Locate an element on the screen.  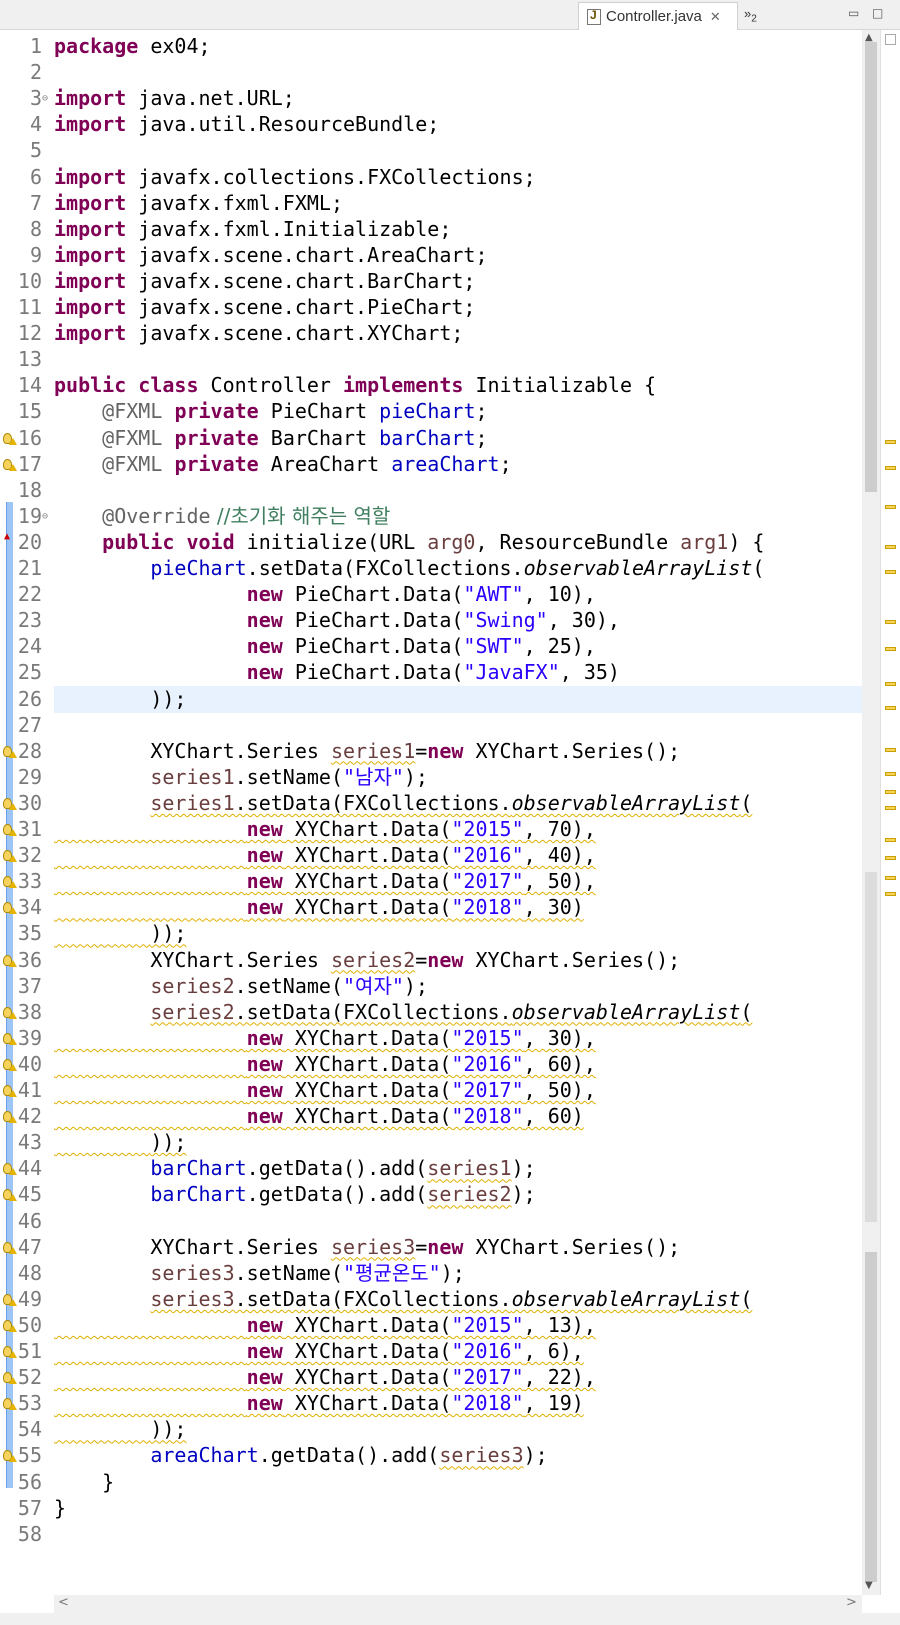
code-line: 22 new PieChart.Data("AWT", 10), is located at coordinates (431, 594).